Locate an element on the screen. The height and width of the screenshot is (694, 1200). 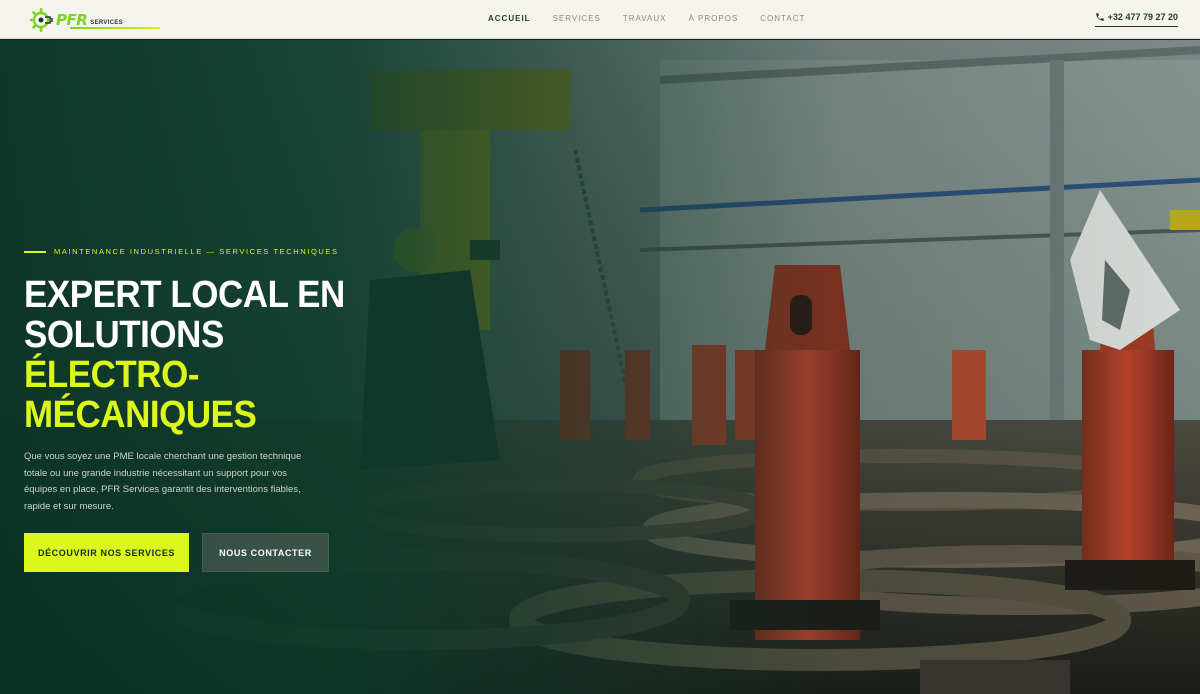
phone-link: +32 477 79 27 20 is located at coordinates (1136, 19).